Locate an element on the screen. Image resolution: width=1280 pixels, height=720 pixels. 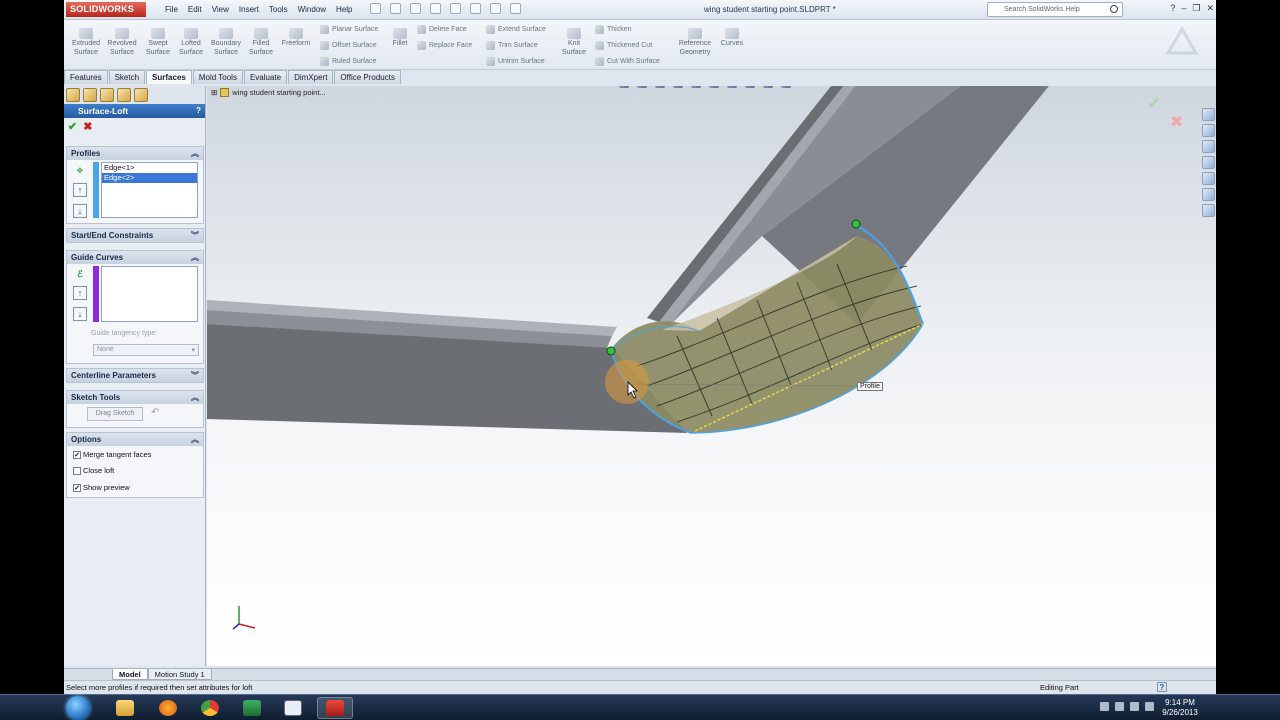
profiles-list: Edge<1> Edge<2> is located at coordinates (149, 190).